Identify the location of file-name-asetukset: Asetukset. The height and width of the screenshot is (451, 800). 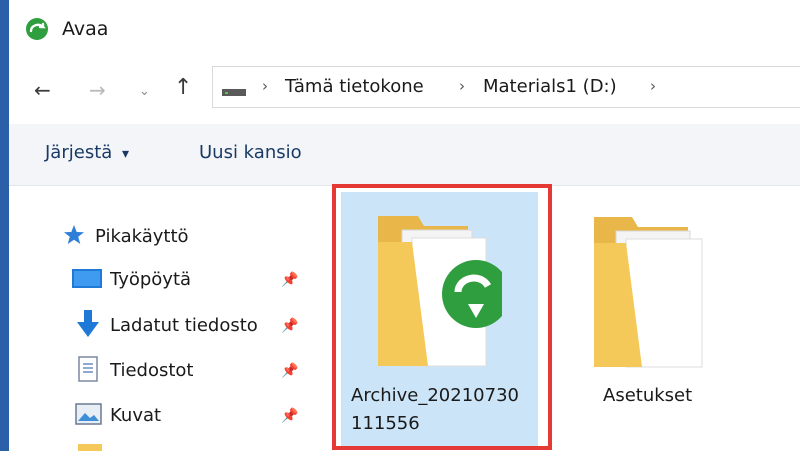
(648, 395).